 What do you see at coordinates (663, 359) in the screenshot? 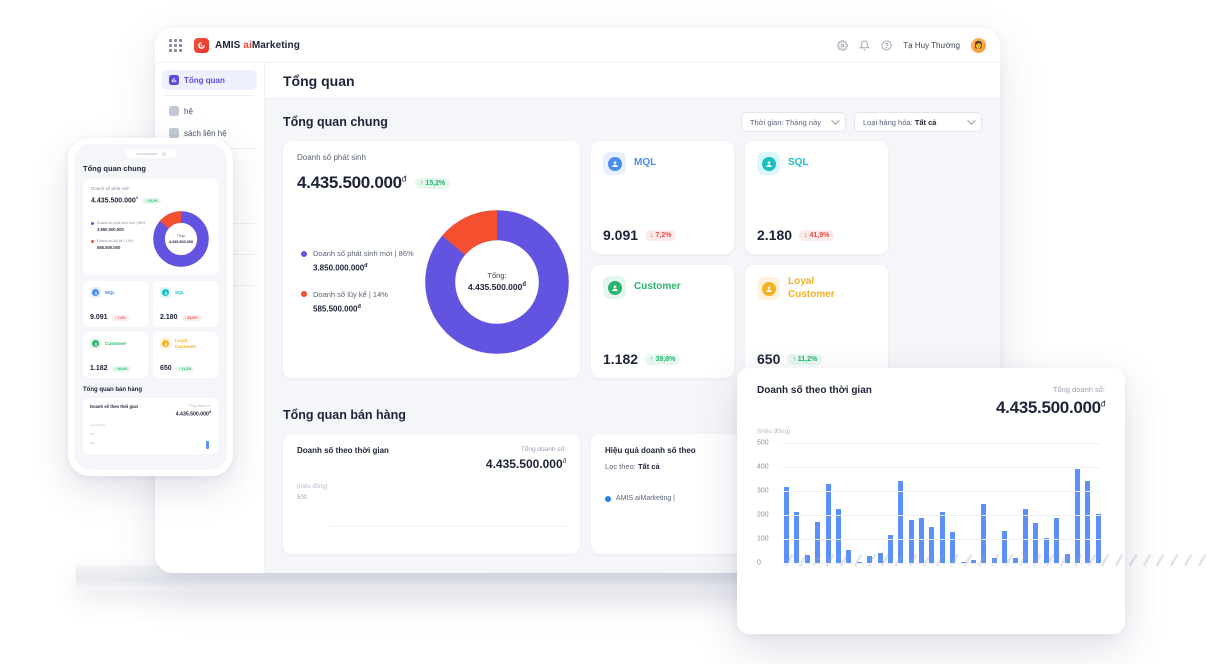
I see `stat-change-badge: ↑ 39,8%` at bounding box center [663, 359].